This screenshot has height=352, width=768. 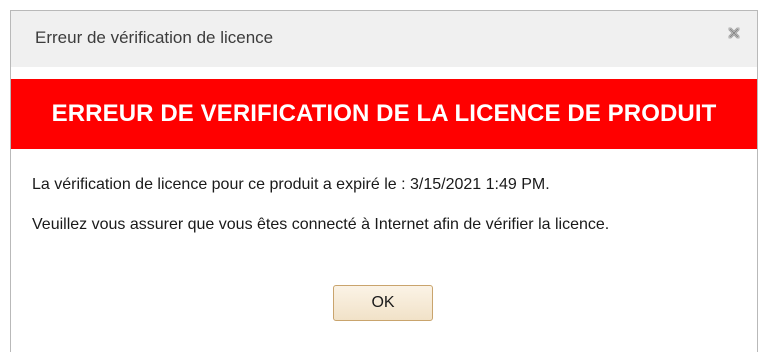 I want to click on close-icon, so click(x=734, y=33).